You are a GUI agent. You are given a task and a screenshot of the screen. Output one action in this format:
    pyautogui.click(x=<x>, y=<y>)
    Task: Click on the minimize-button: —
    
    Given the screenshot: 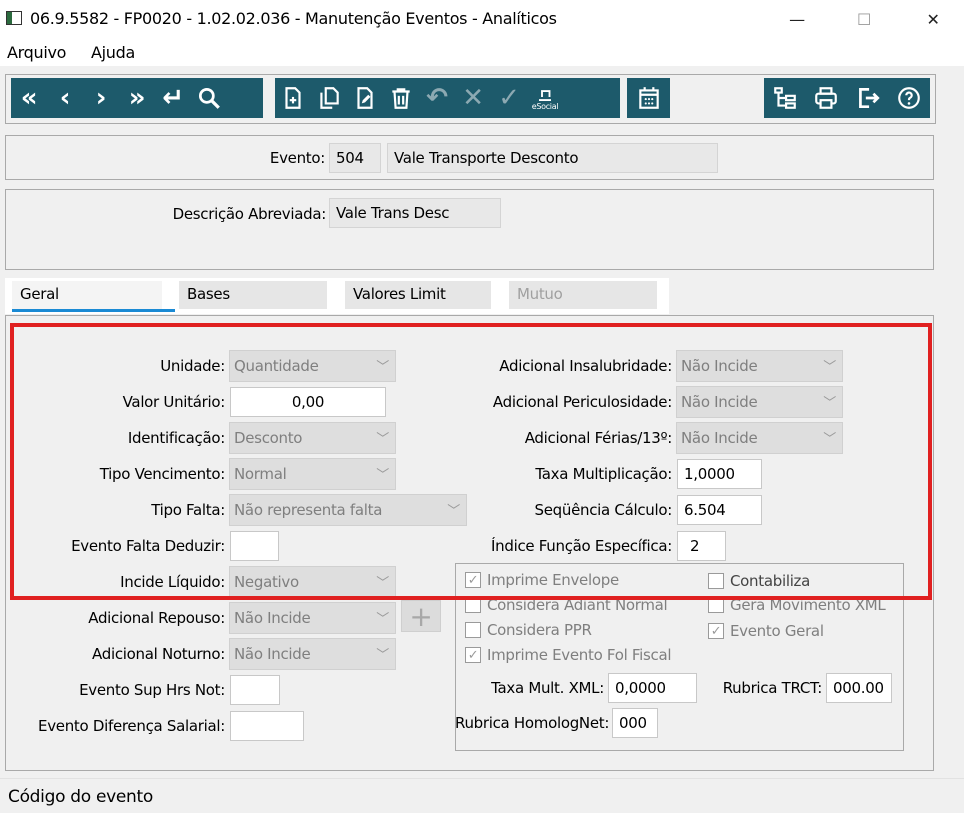 What is the action you would take?
    pyautogui.click(x=797, y=19)
    